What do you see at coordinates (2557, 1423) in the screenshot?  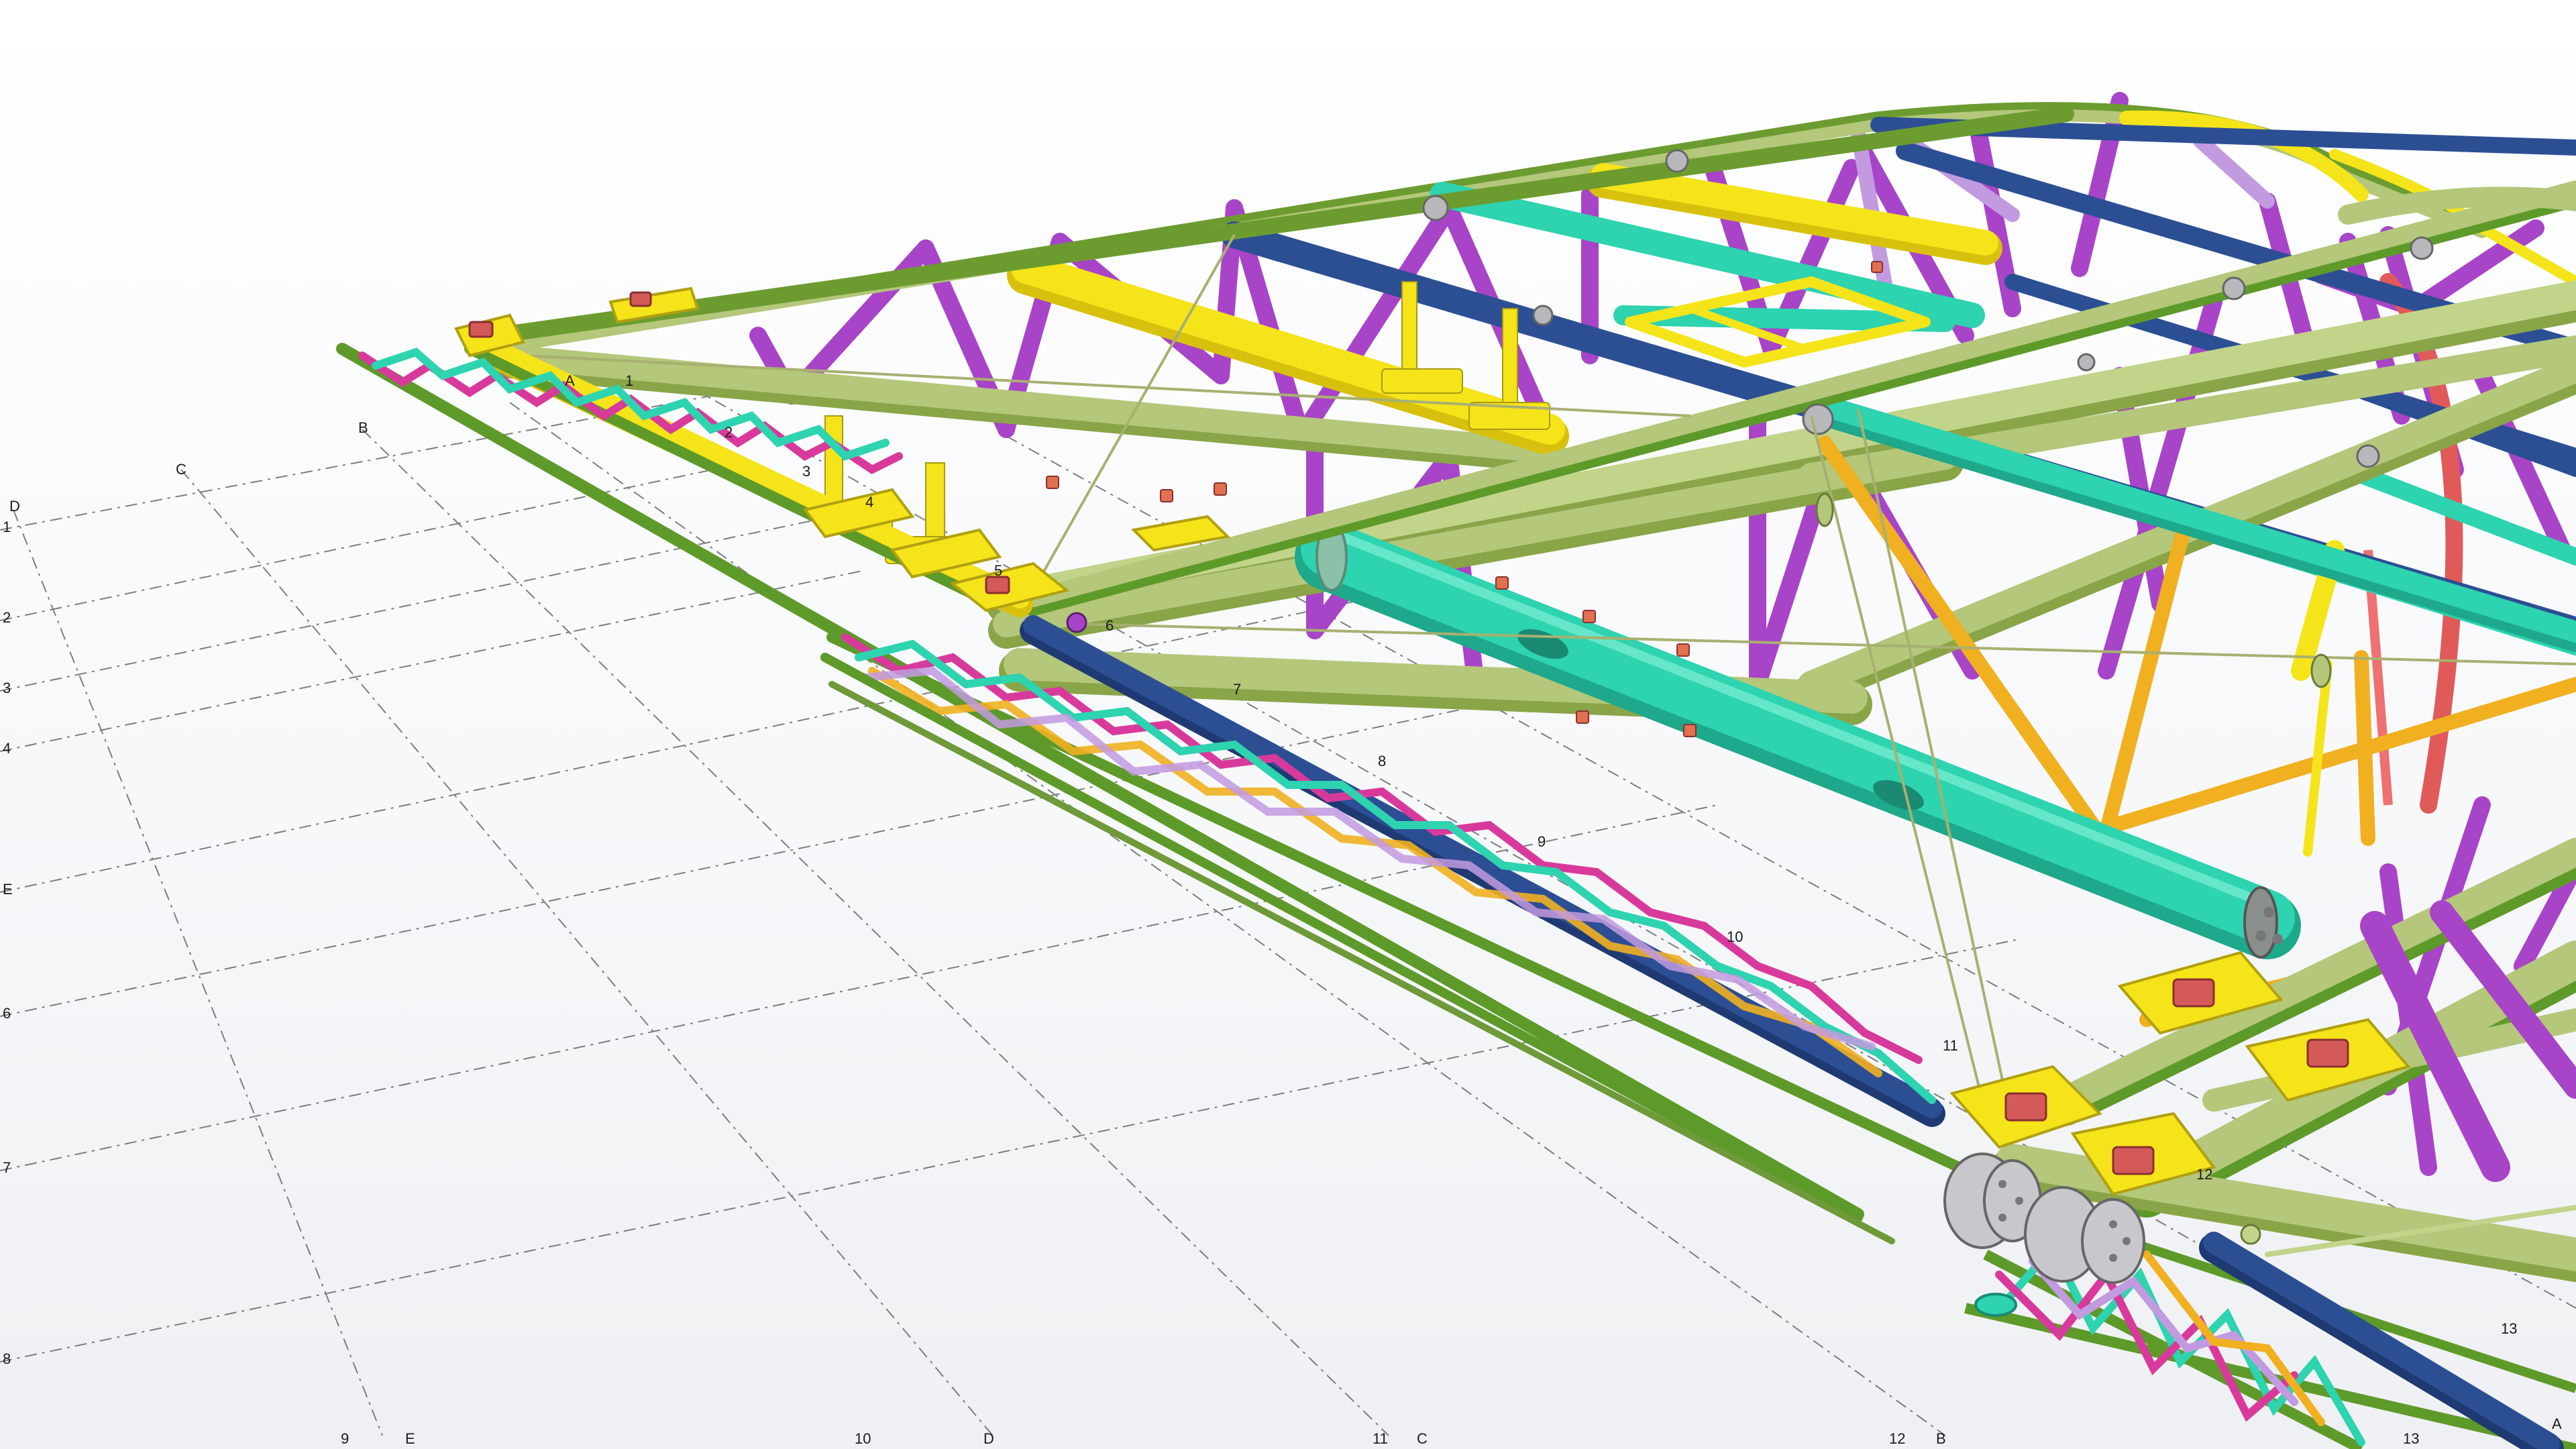 I see `grid-label: A` at bounding box center [2557, 1423].